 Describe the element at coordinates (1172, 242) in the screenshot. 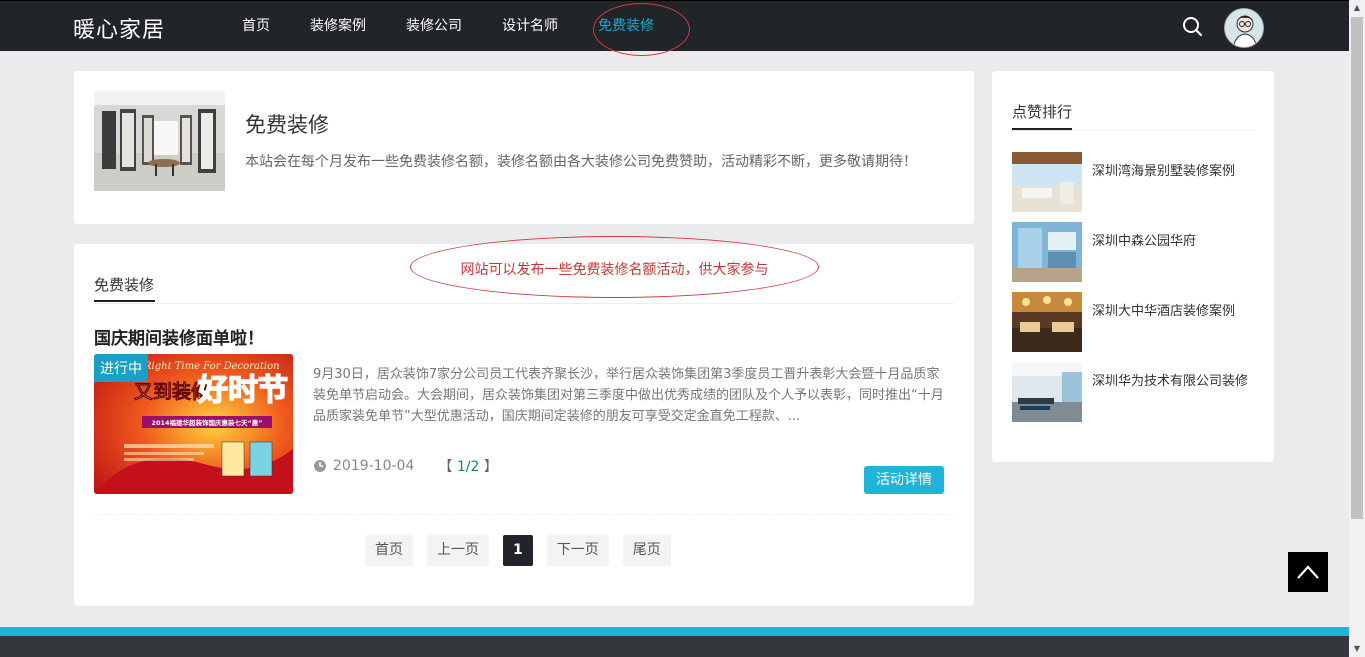

I see `ranking-item-label: 深圳中森公园华府` at that location.